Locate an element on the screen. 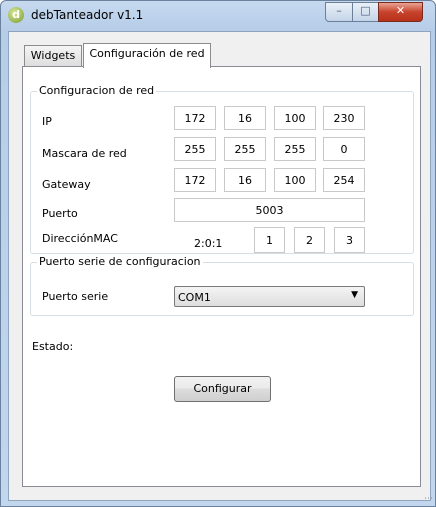 Image resolution: width=436 pixels, height=507 pixels. ip-octet-4: 230 is located at coordinates (344, 118).